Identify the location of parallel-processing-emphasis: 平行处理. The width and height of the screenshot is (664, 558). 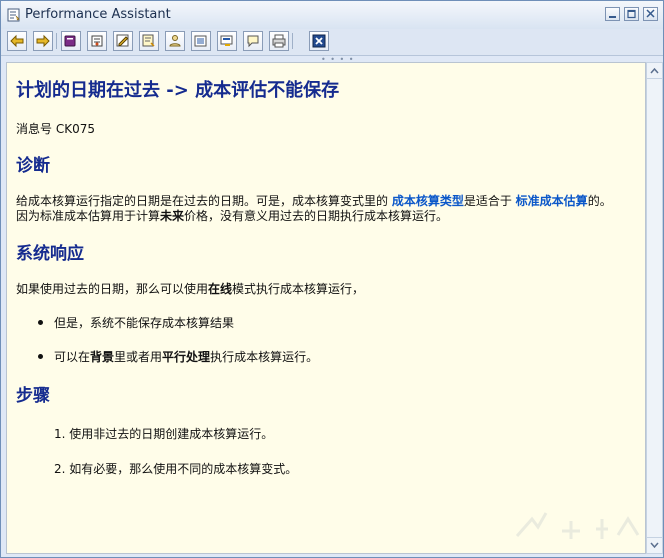
(186, 357).